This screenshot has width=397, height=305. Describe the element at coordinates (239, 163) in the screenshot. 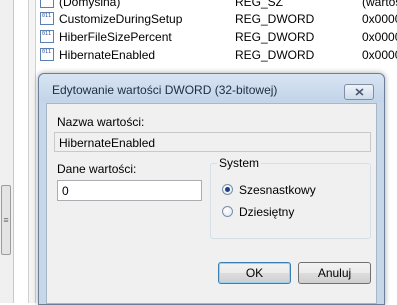

I see `base-group-title: System` at that location.